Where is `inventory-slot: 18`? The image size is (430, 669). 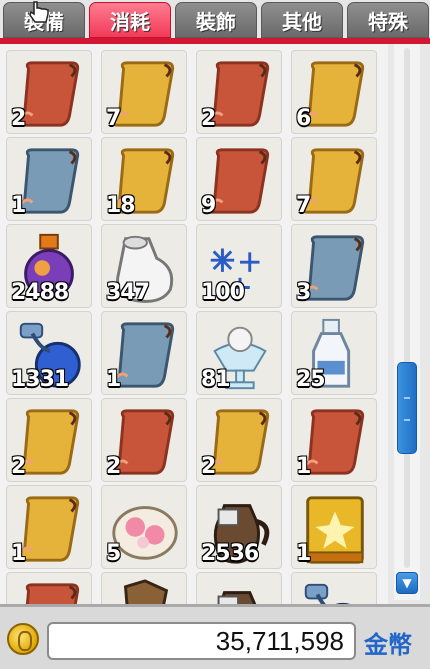 inventory-slot: 18 is located at coordinates (144, 179).